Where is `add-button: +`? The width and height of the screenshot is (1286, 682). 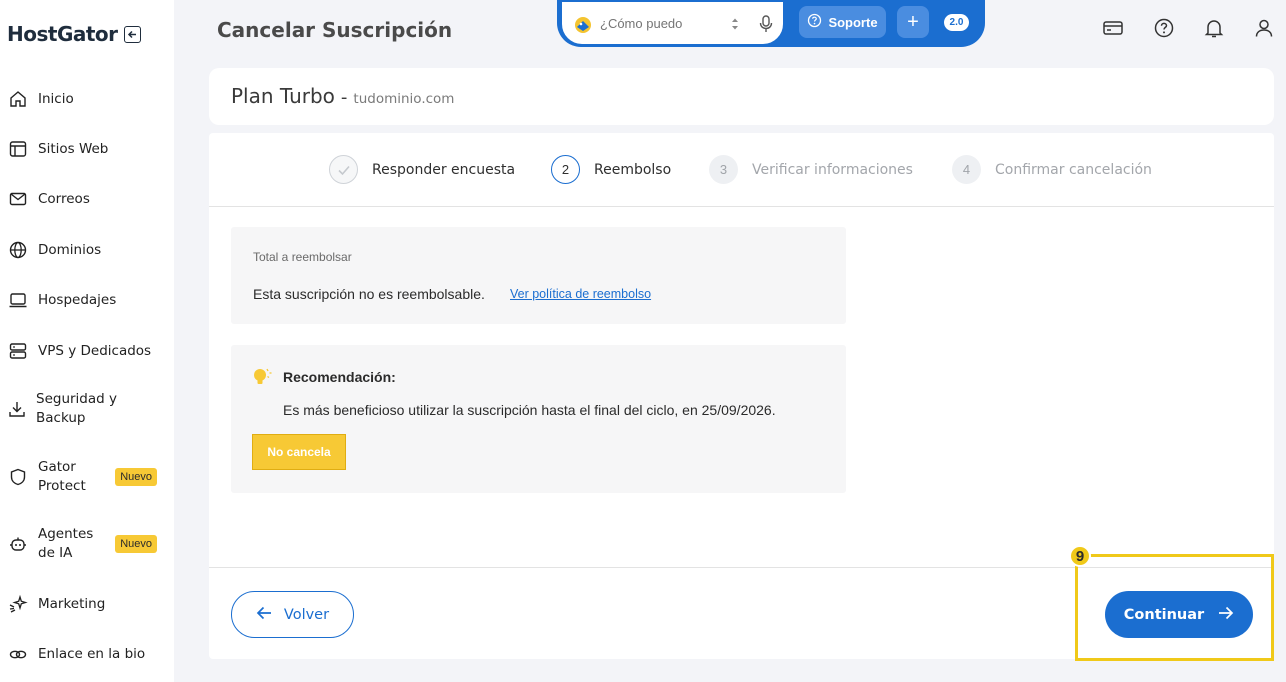
add-button: + is located at coordinates (913, 22).